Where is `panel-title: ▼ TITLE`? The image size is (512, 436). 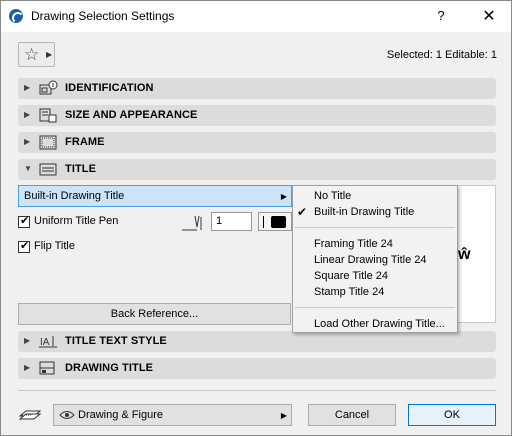 panel-title: ▼ TITLE is located at coordinates (257, 169).